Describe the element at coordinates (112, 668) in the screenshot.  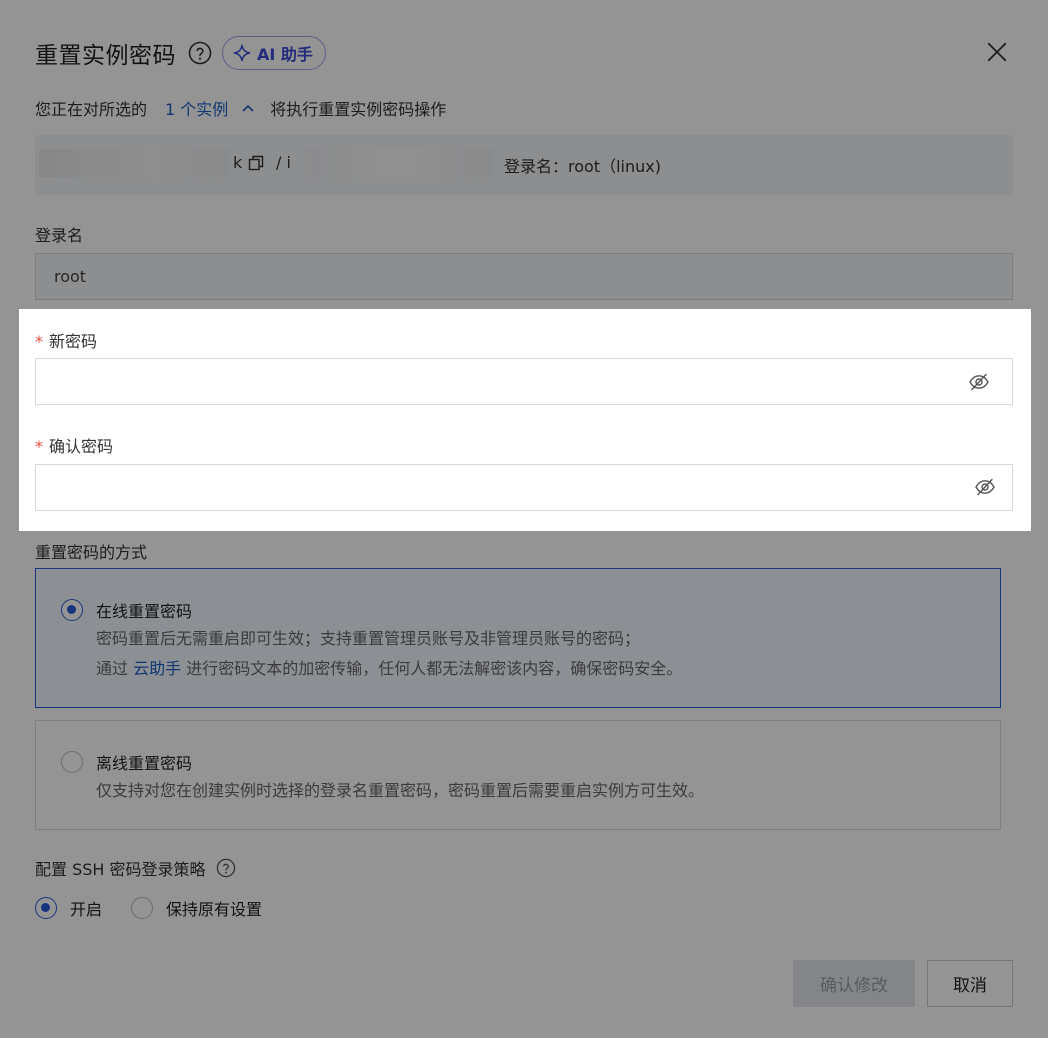
I see `desc-prefix: 通过` at that location.